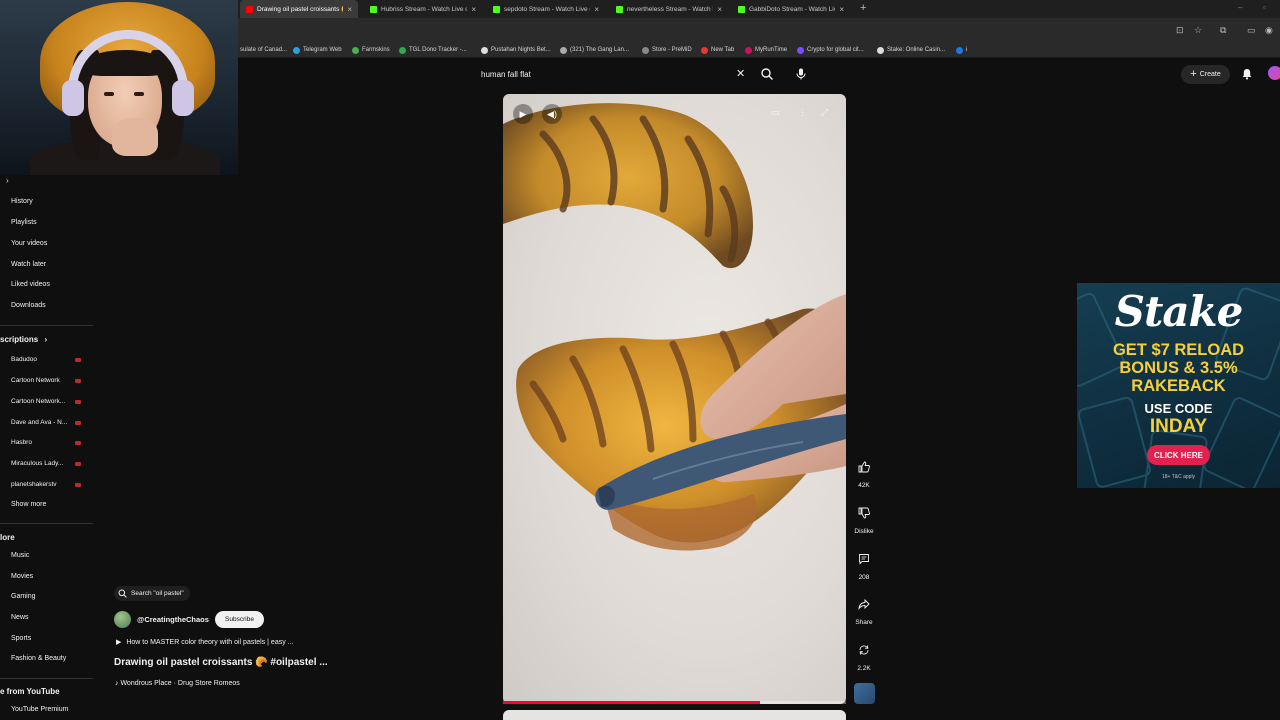  I want to click on play-button: ▶, so click(523, 114).